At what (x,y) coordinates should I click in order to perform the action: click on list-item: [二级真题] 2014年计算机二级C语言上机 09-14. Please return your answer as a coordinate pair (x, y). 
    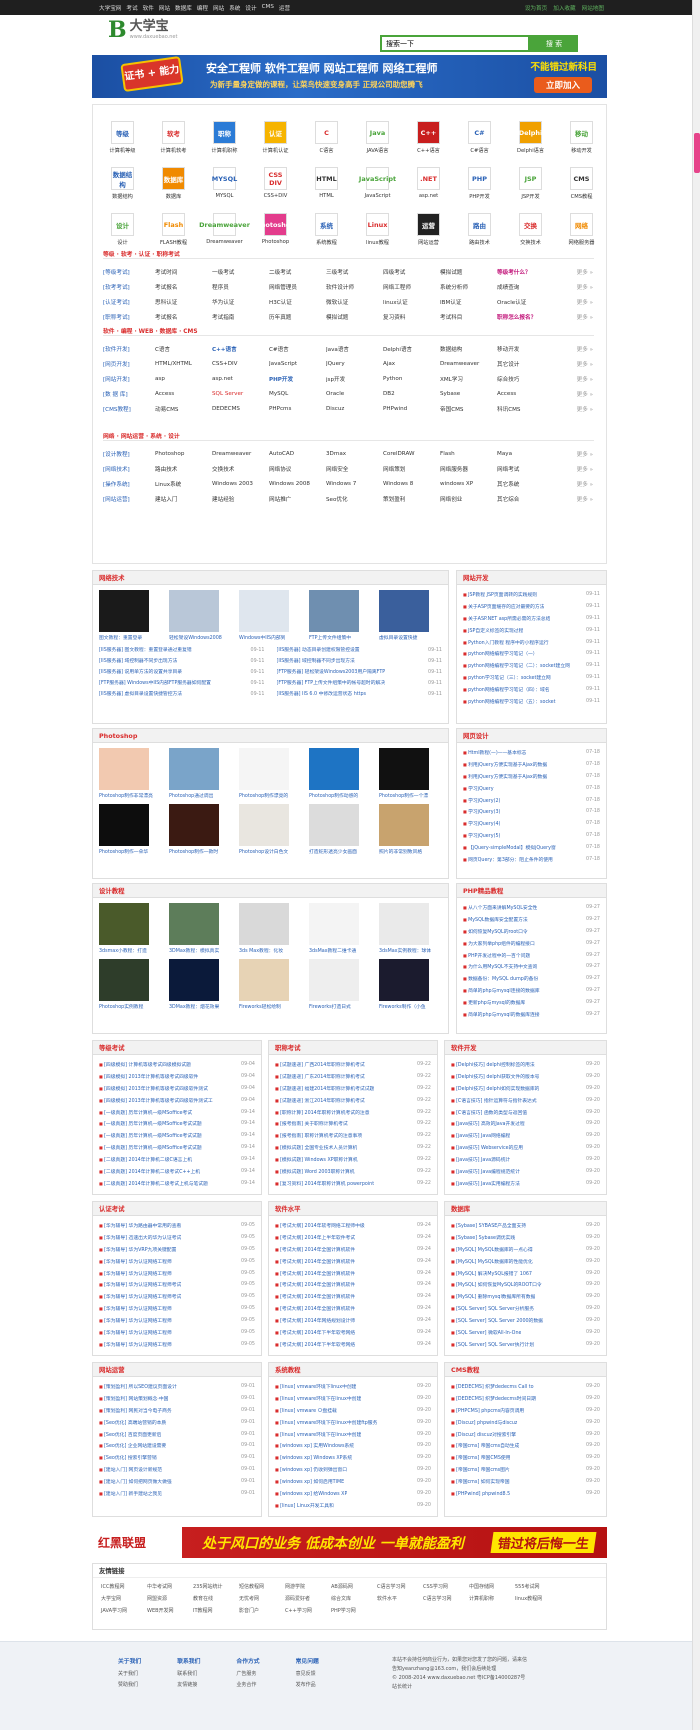
    Looking at the image, I should click on (177, 1160).